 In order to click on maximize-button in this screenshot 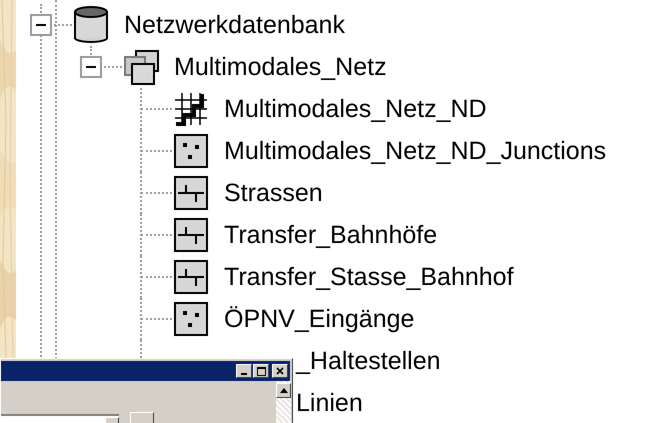, I will do `click(261, 371)`.